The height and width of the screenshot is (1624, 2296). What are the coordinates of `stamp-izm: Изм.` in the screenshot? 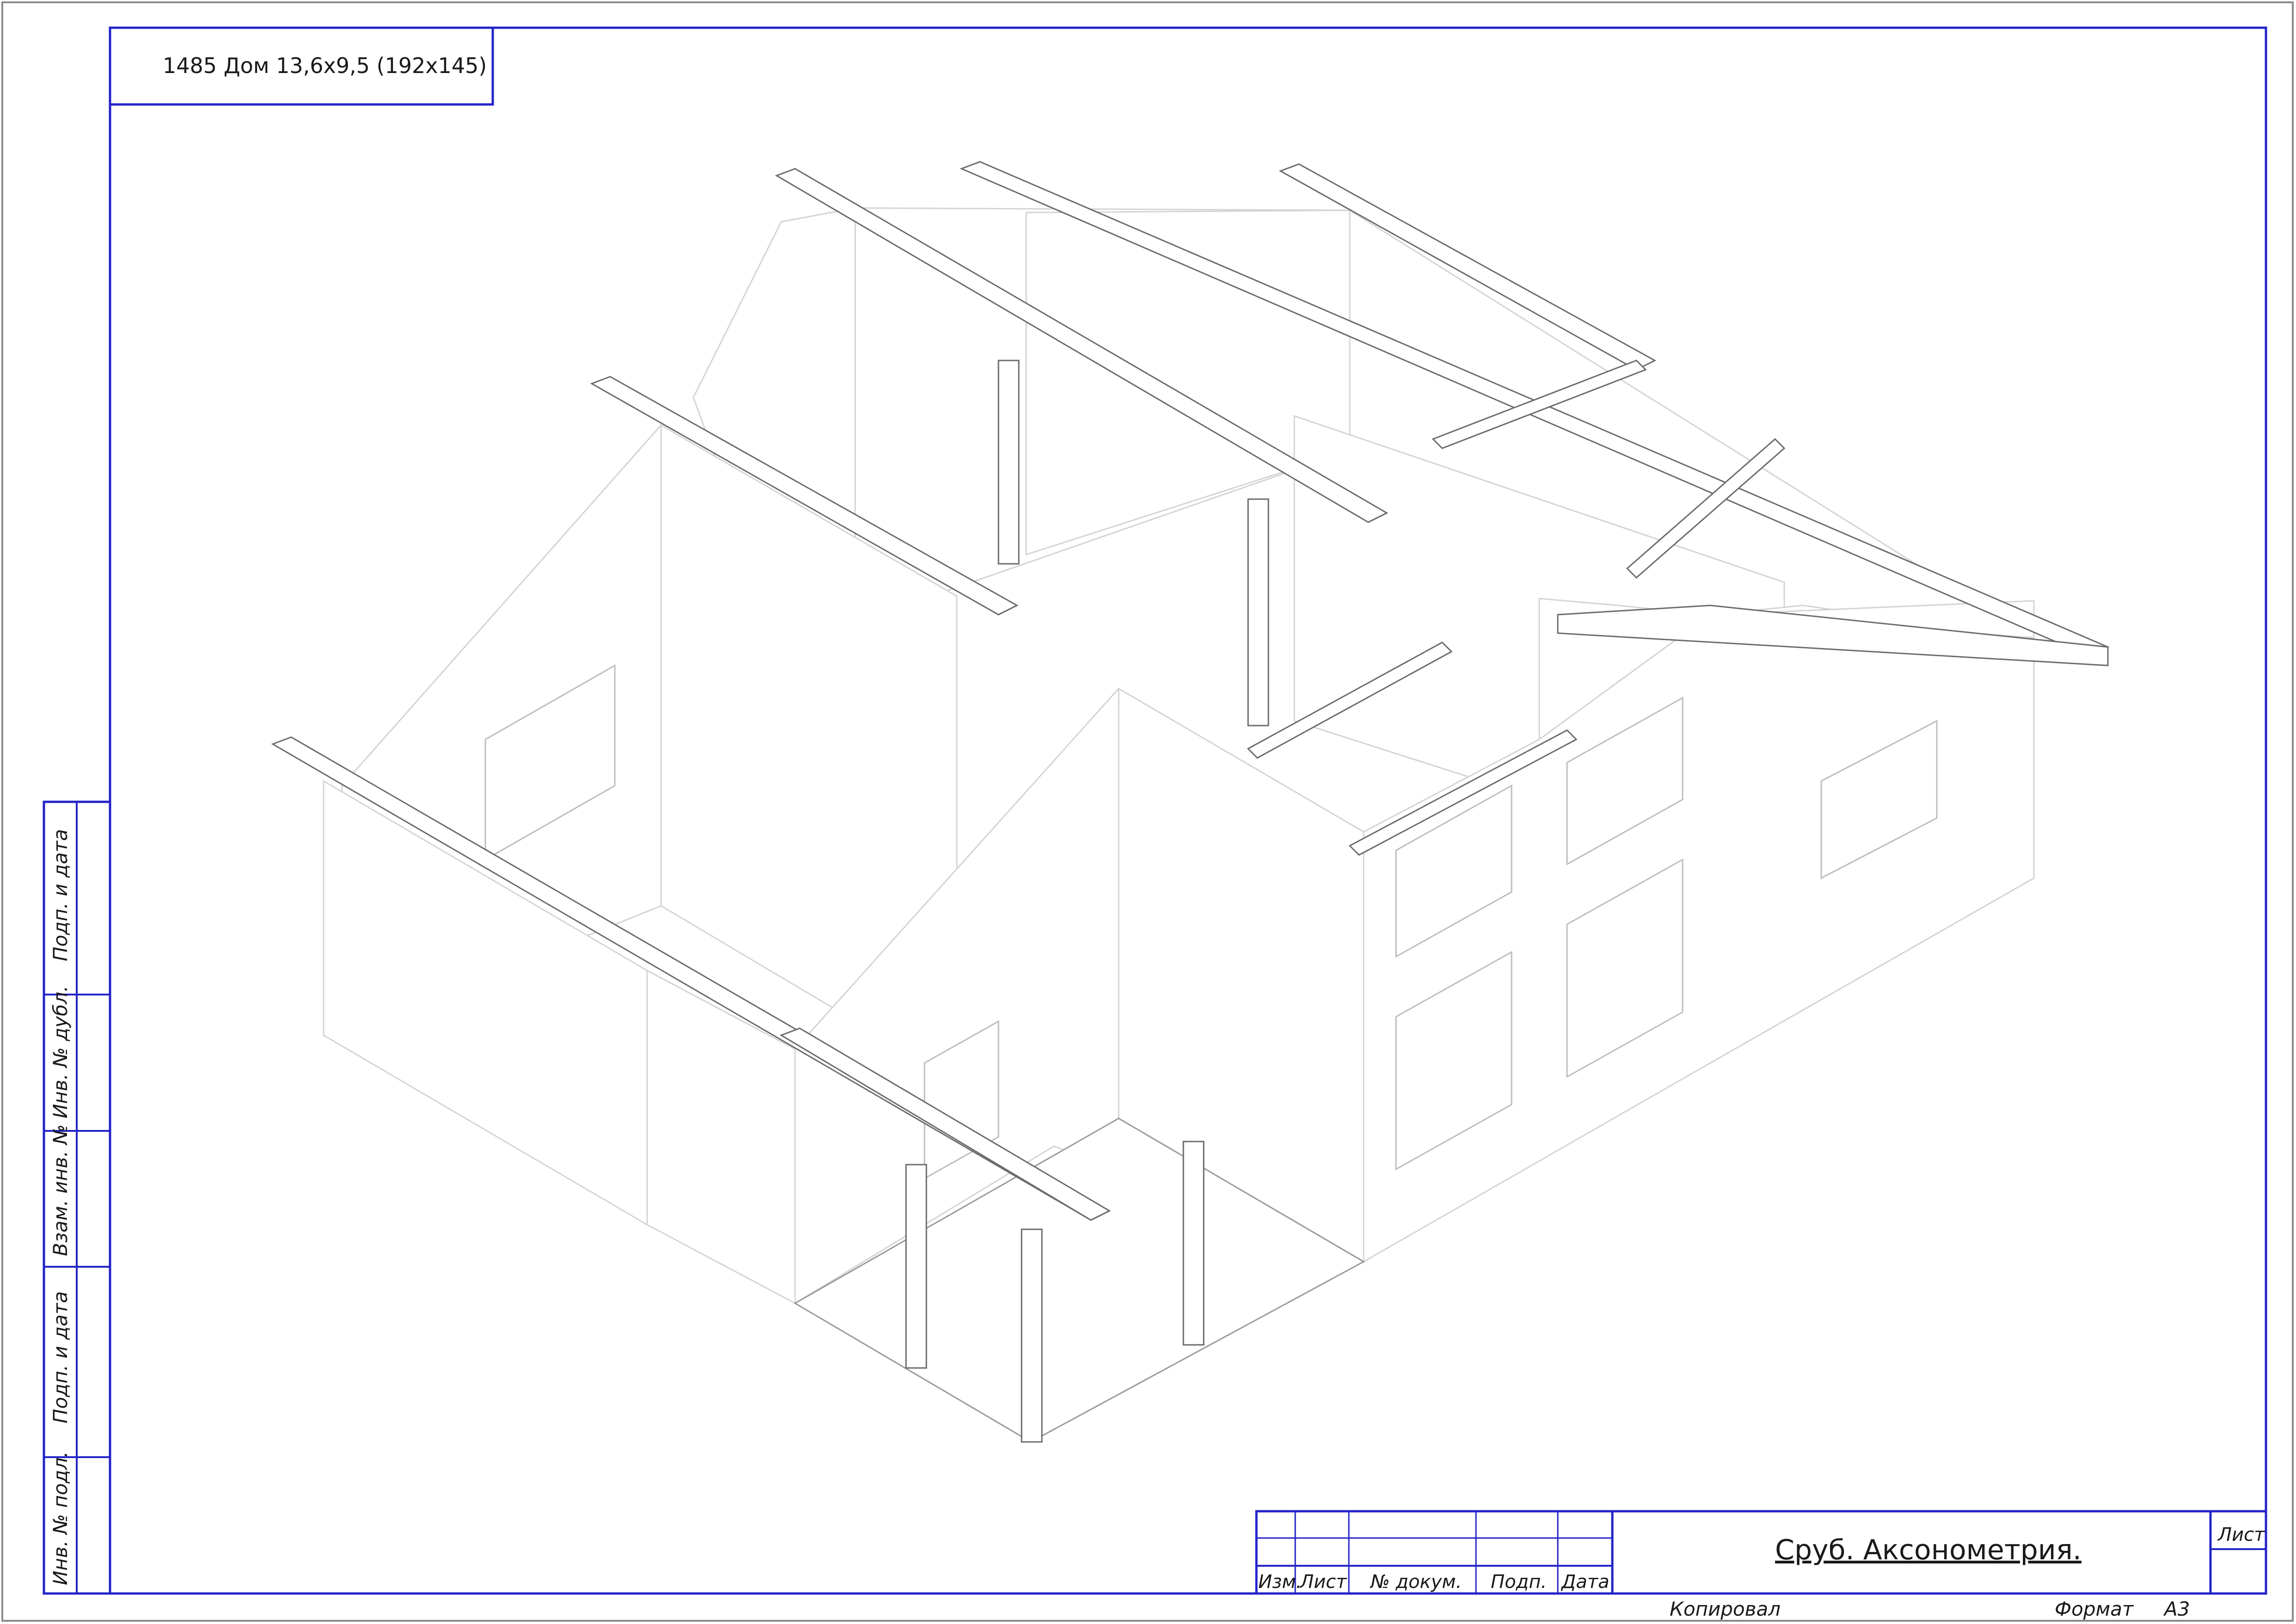 It's located at (1280, 1582).